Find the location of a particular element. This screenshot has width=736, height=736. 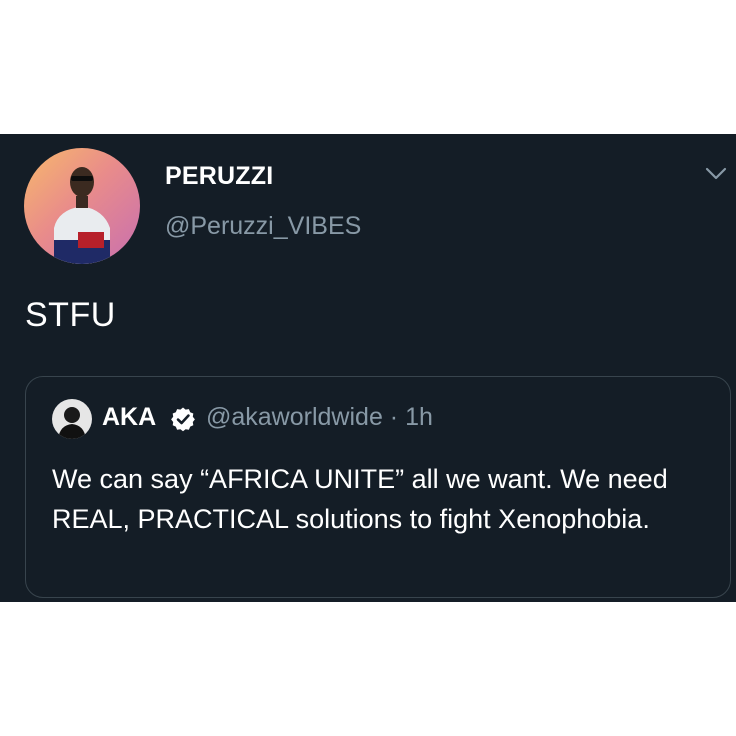

avatar-image is located at coordinates (82, 206).